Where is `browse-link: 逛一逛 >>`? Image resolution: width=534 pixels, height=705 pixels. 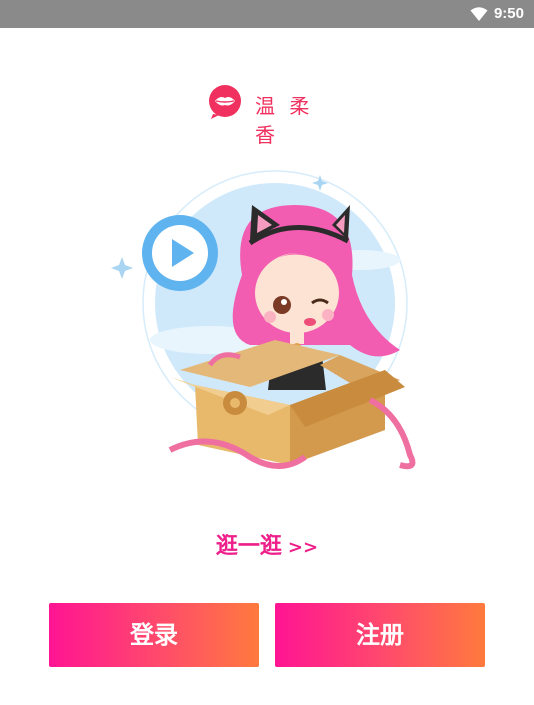 browse-link: 逛一逛 >> is located at coordinates (267, 544).